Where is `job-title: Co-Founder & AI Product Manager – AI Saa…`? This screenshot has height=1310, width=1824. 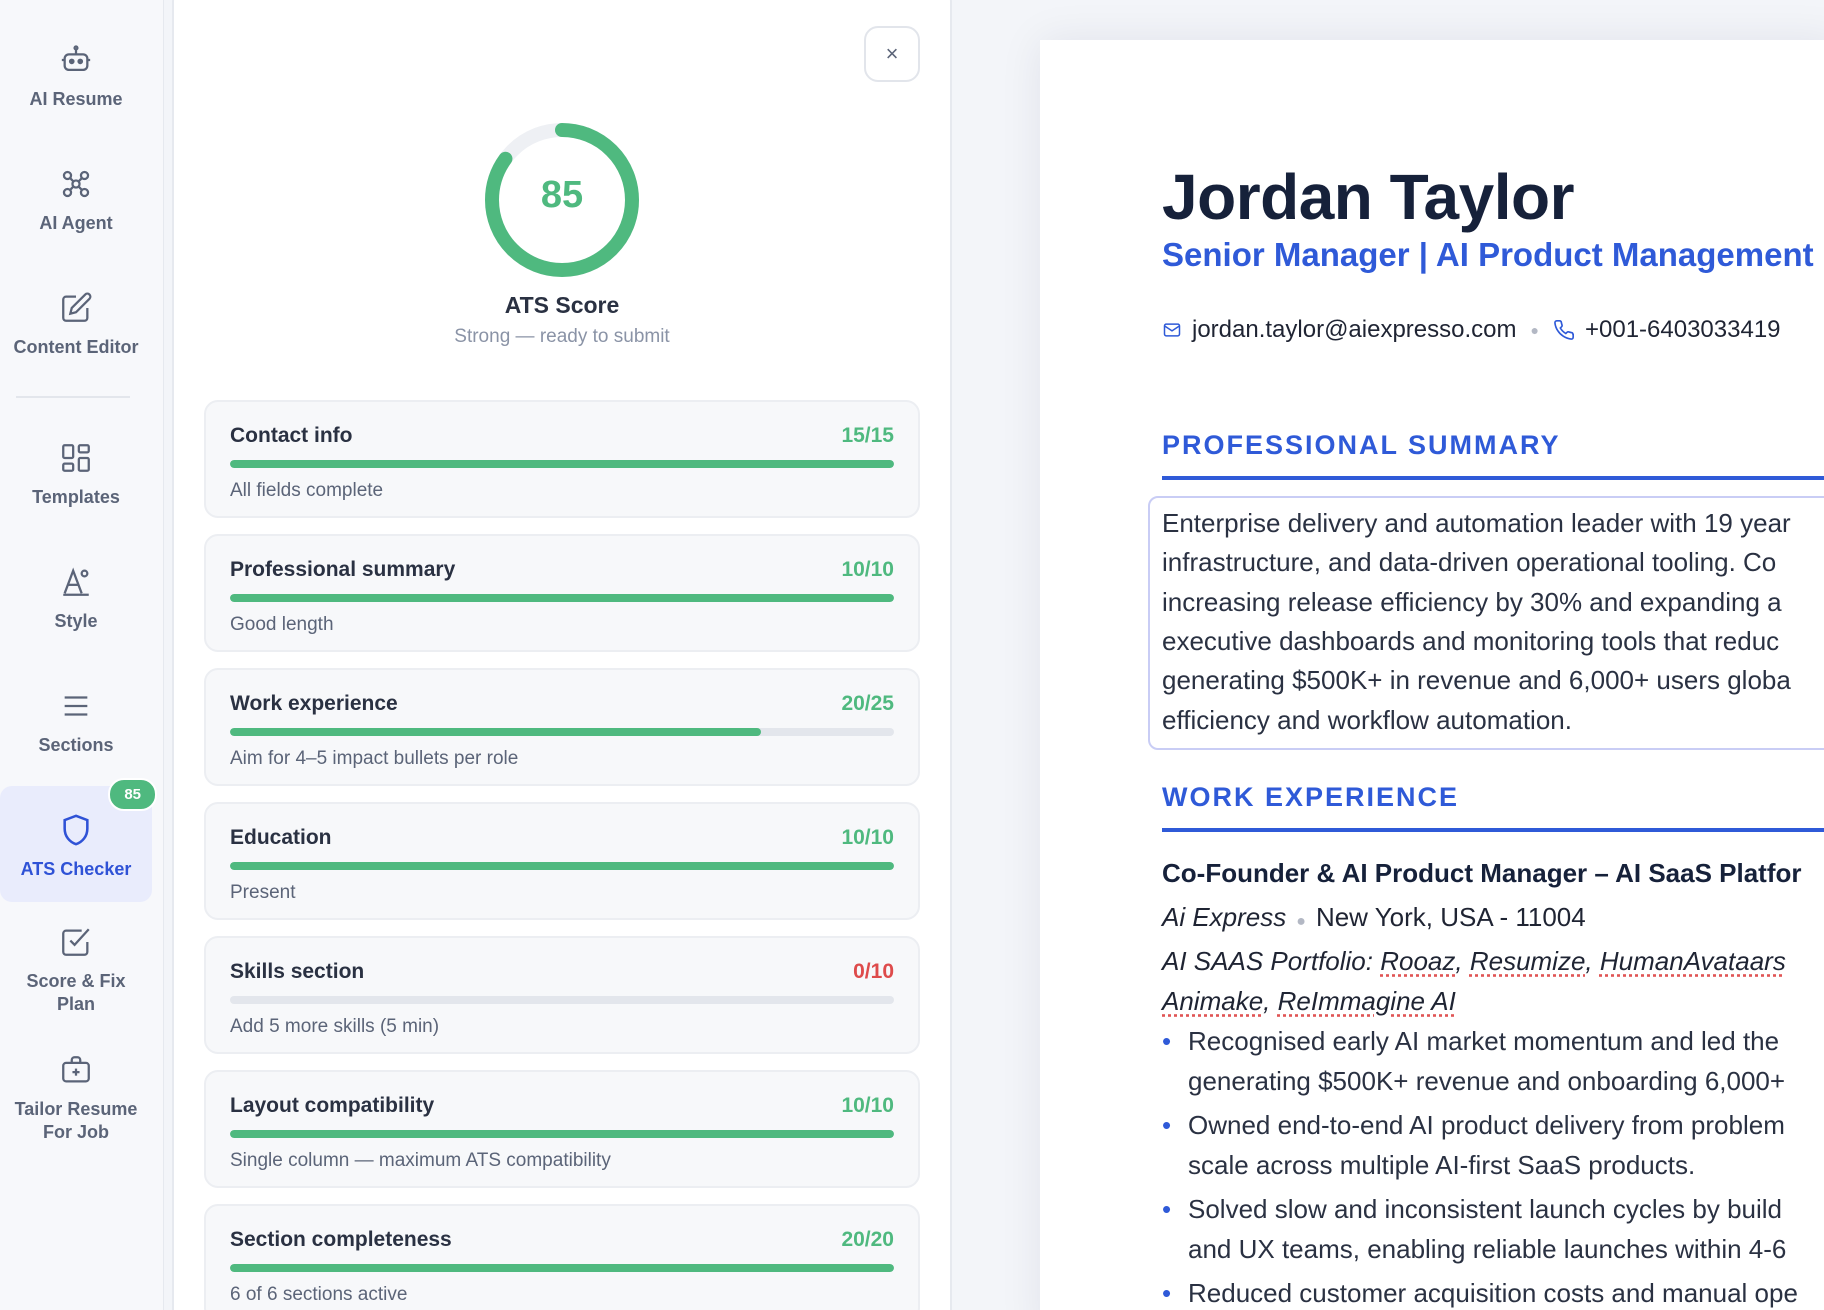
job-title: Co-Founder & AI Product Manager – AI Saa… is located at coordinates (1482, 873).